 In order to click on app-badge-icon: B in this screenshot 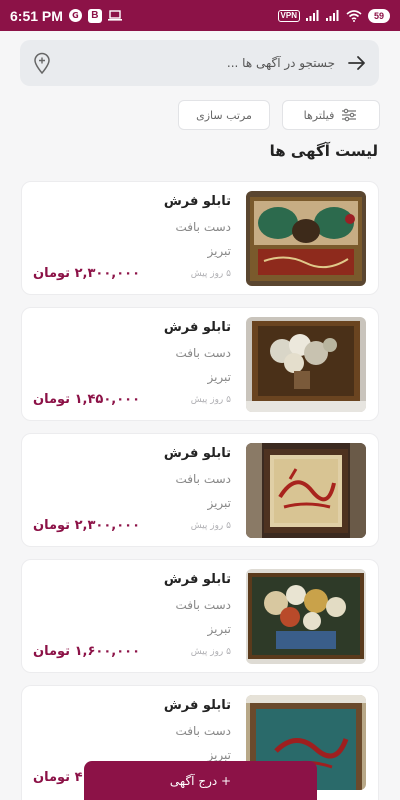, I will do `click(94, 15)`.